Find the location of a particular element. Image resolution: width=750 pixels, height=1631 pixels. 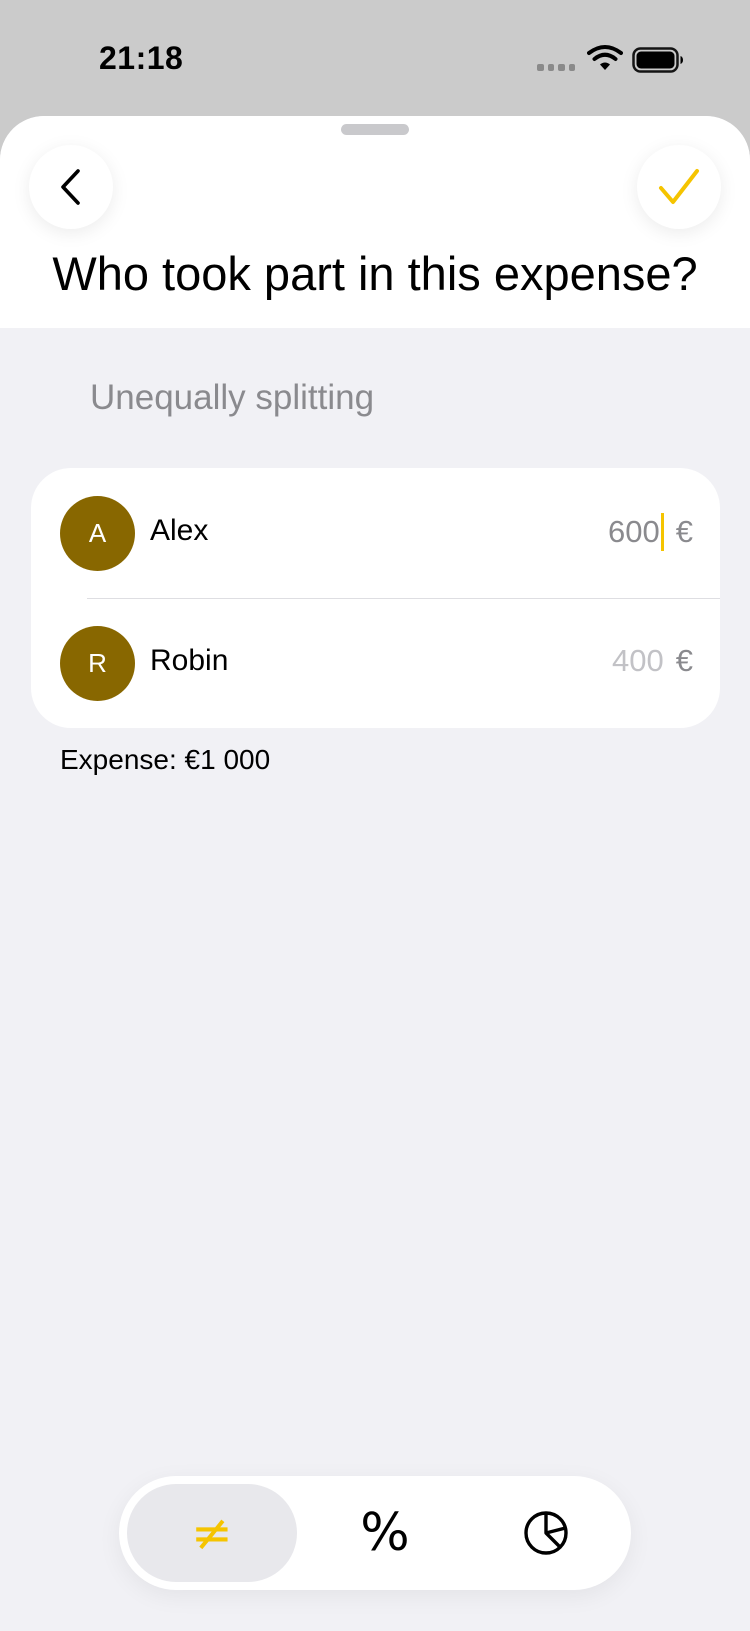

participant-name: Alex is located at coordinates (179, 530).